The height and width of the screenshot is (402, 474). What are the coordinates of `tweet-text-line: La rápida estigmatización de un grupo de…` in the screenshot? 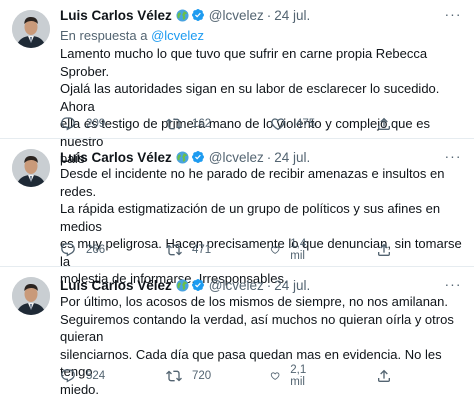 It's located at (250, 217).